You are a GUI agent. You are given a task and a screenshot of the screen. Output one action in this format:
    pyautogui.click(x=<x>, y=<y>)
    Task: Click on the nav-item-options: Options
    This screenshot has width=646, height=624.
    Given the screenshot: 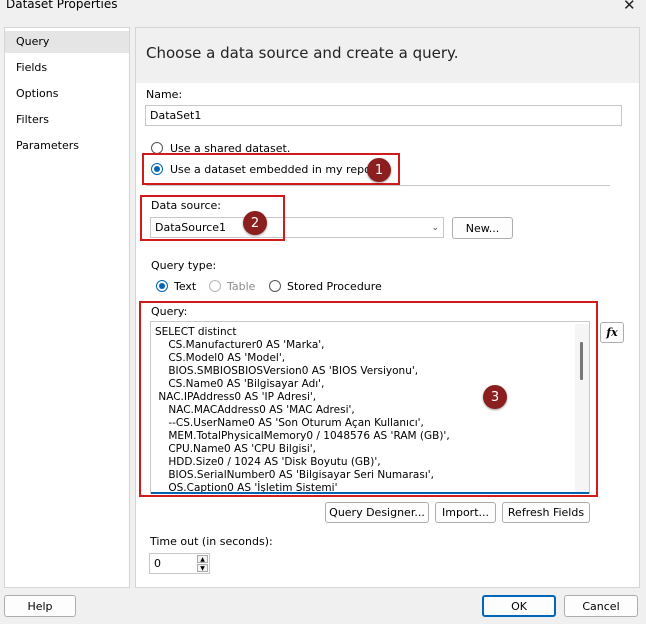 What is the action you would take?
    pyautogui.click(x=67, y=94)
    